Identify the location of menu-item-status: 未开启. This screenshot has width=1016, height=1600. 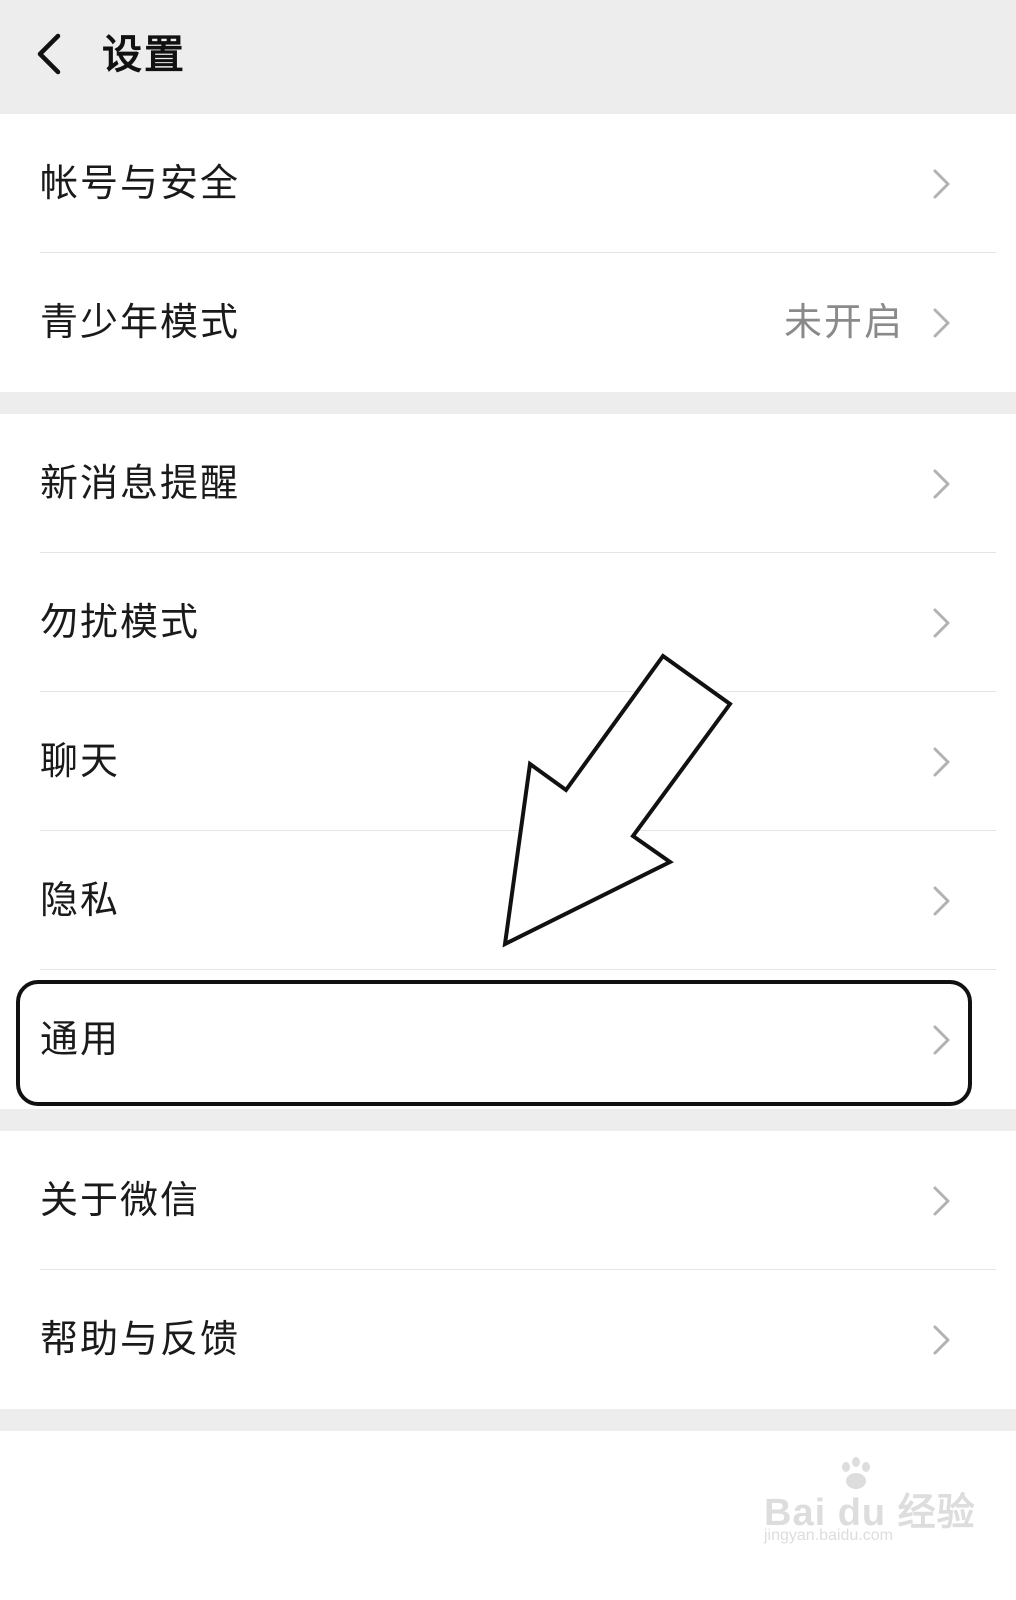
(843, 322).